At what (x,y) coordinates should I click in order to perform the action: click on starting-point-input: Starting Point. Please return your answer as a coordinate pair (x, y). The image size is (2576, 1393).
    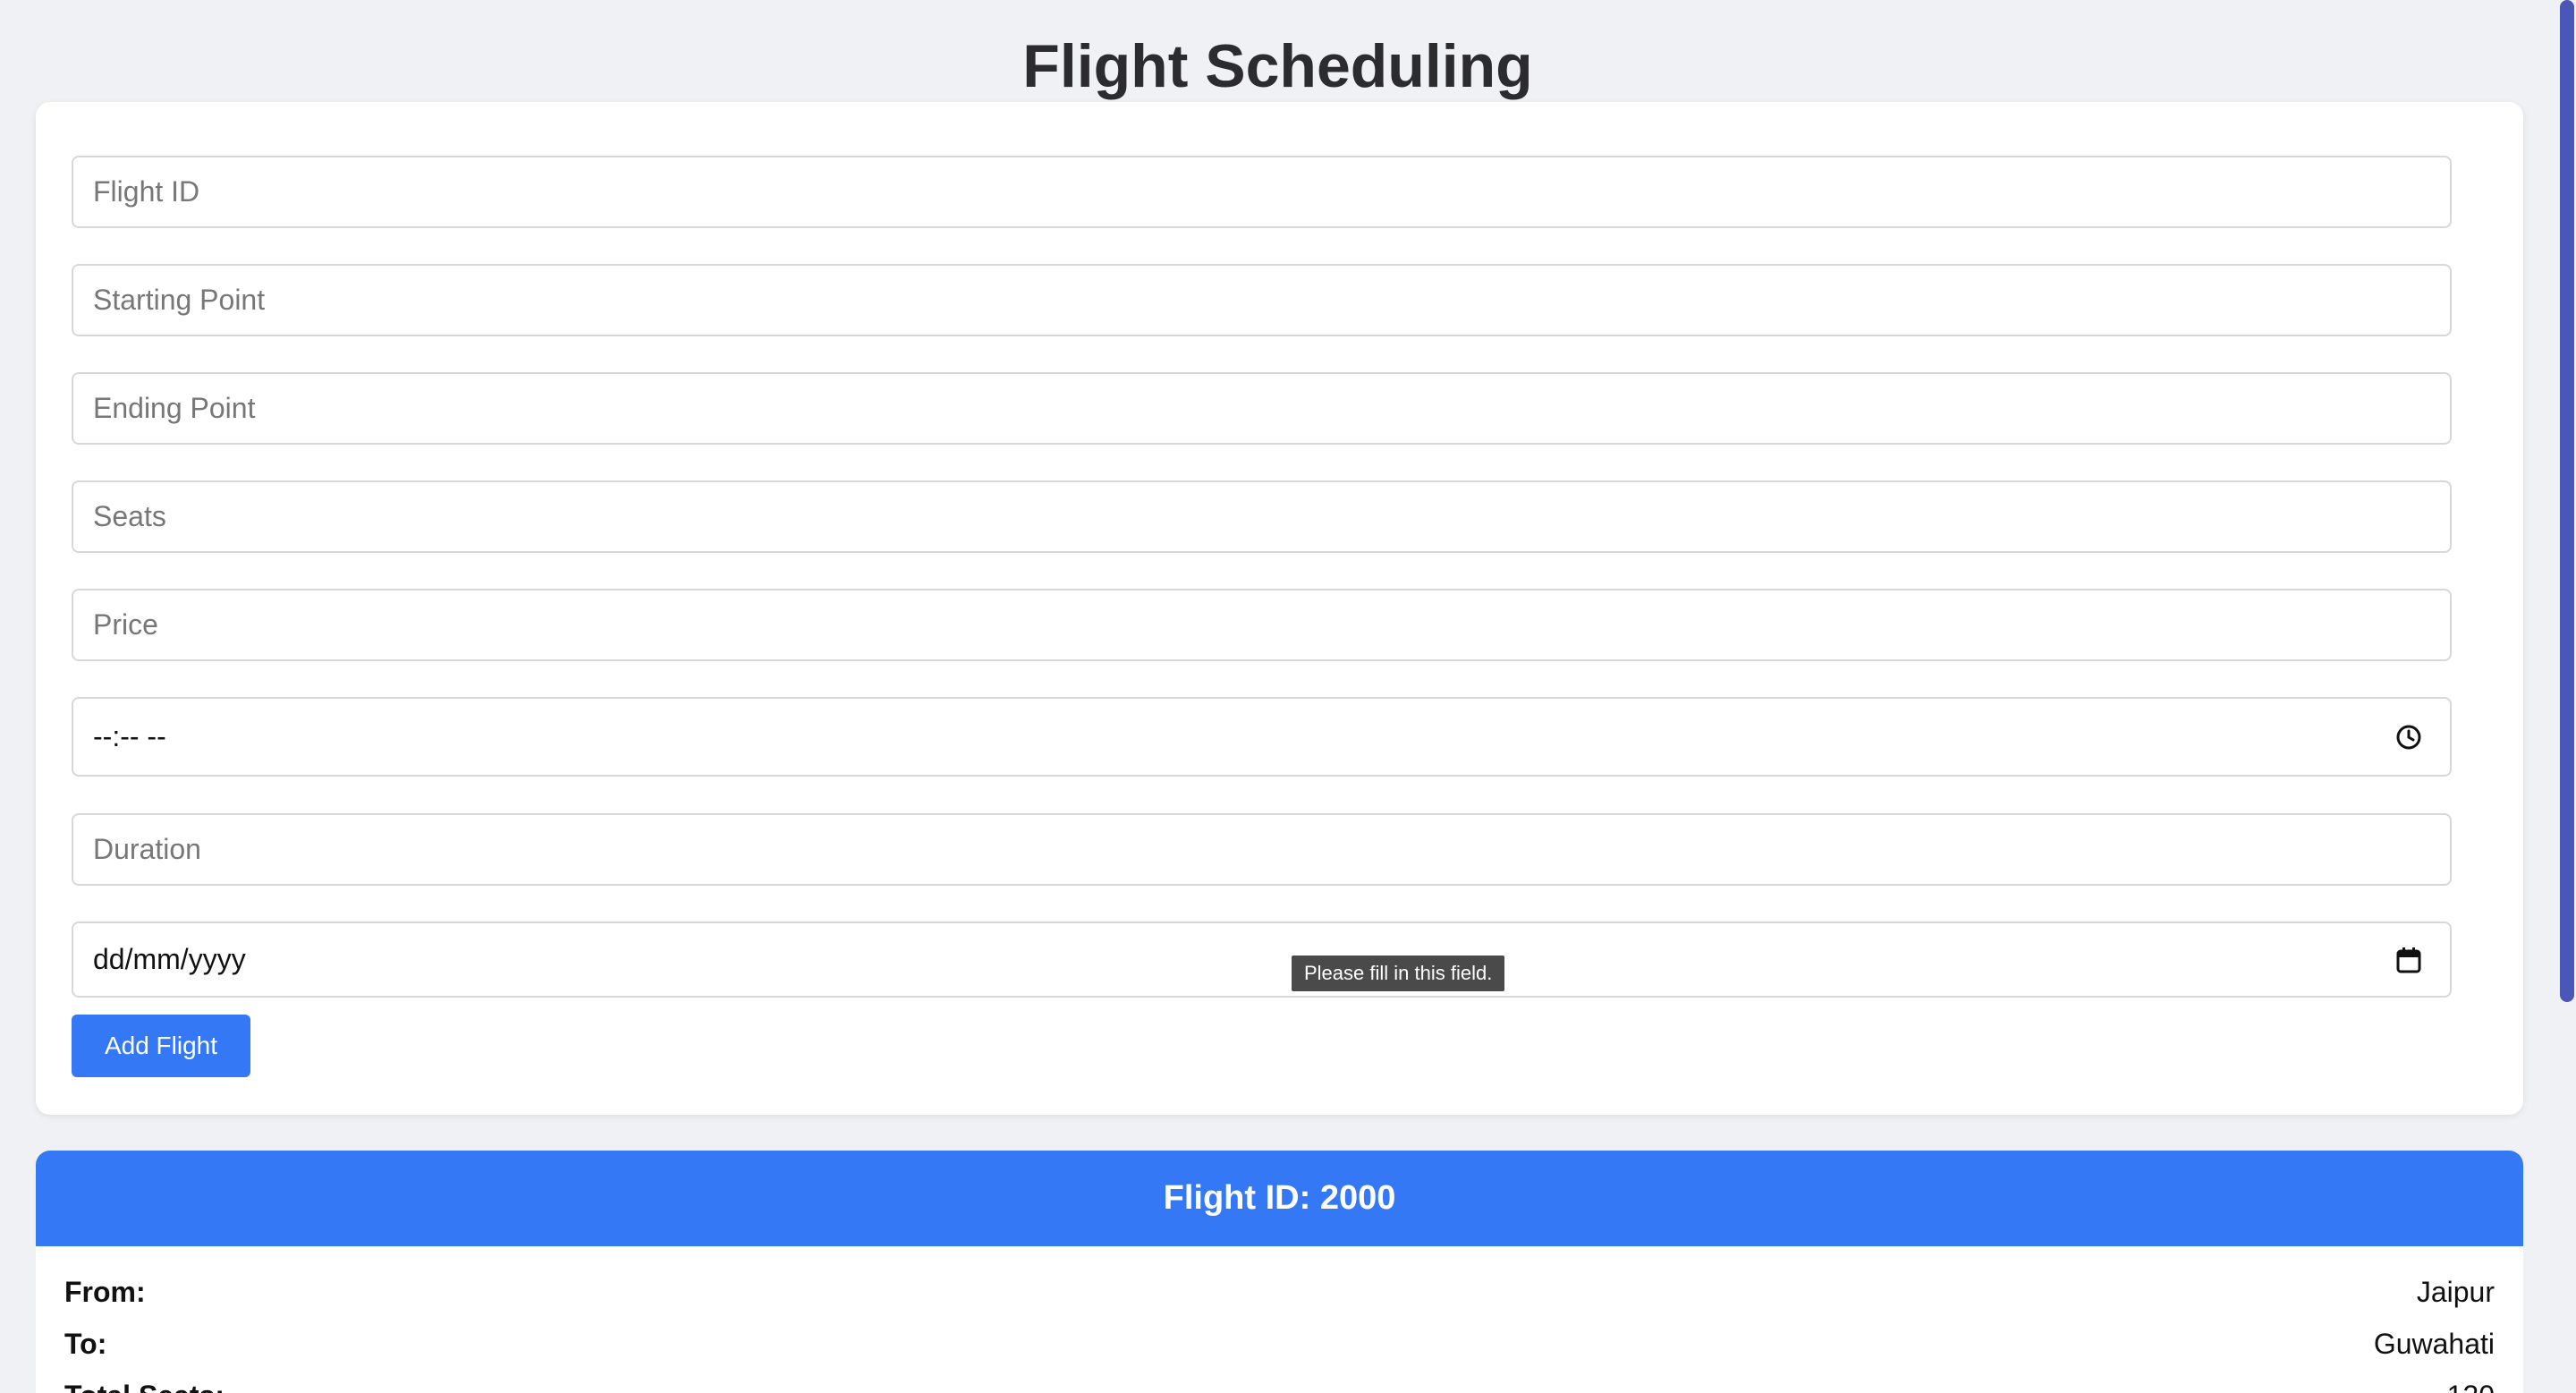
    Looking at the image, I should click on (1262, 300).